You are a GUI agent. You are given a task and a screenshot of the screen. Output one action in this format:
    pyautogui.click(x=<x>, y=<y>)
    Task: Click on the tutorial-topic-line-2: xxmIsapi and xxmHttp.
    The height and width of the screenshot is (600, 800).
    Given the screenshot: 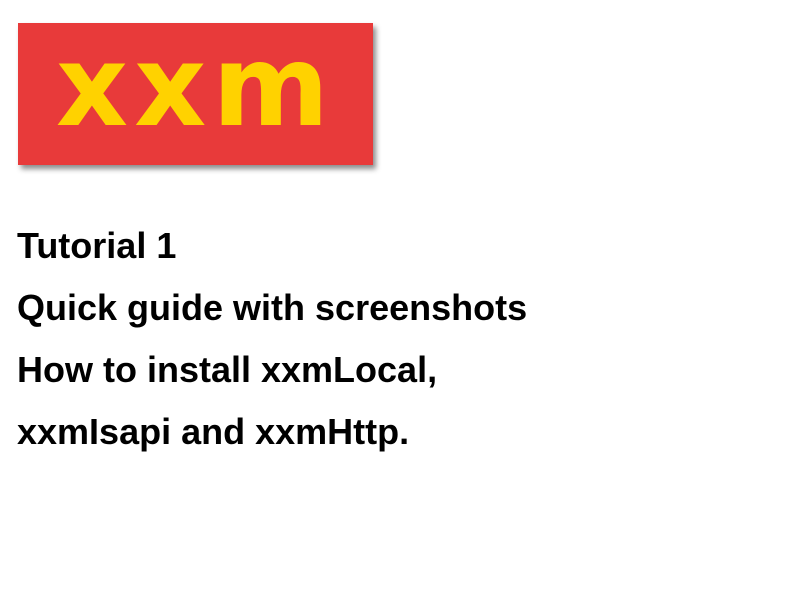 What is the action you would take?
    pyautogui.click(x=213, y=431)
    